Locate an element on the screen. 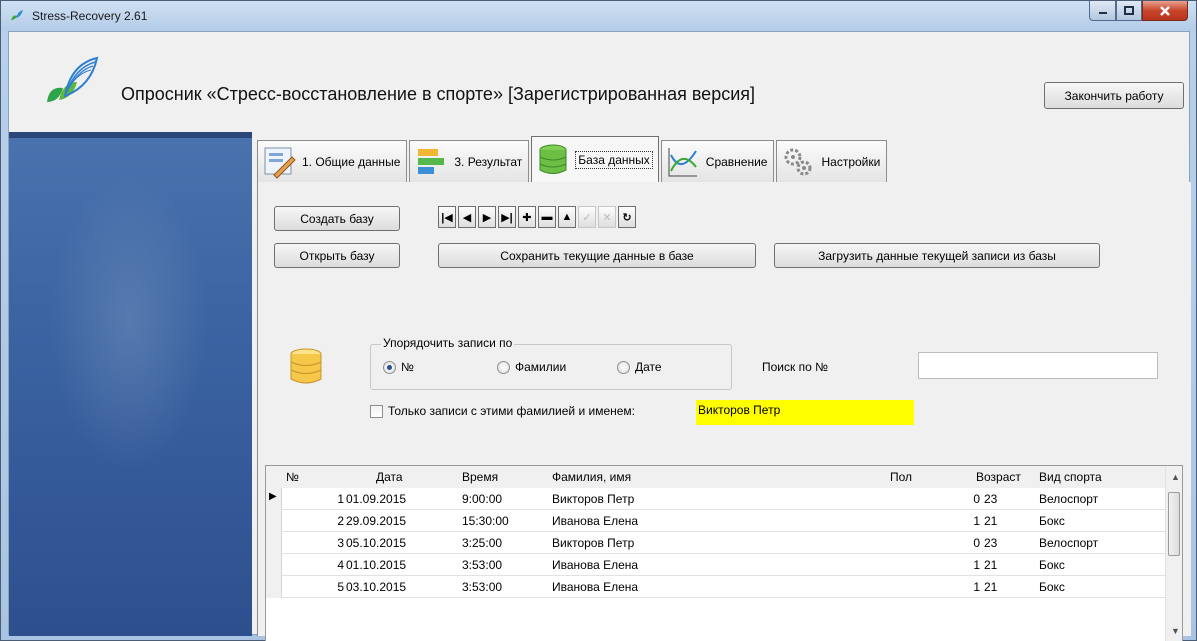 The image size is (1197, 641). tab-general: 1. Общие данные is located at coordinates (332, 161).